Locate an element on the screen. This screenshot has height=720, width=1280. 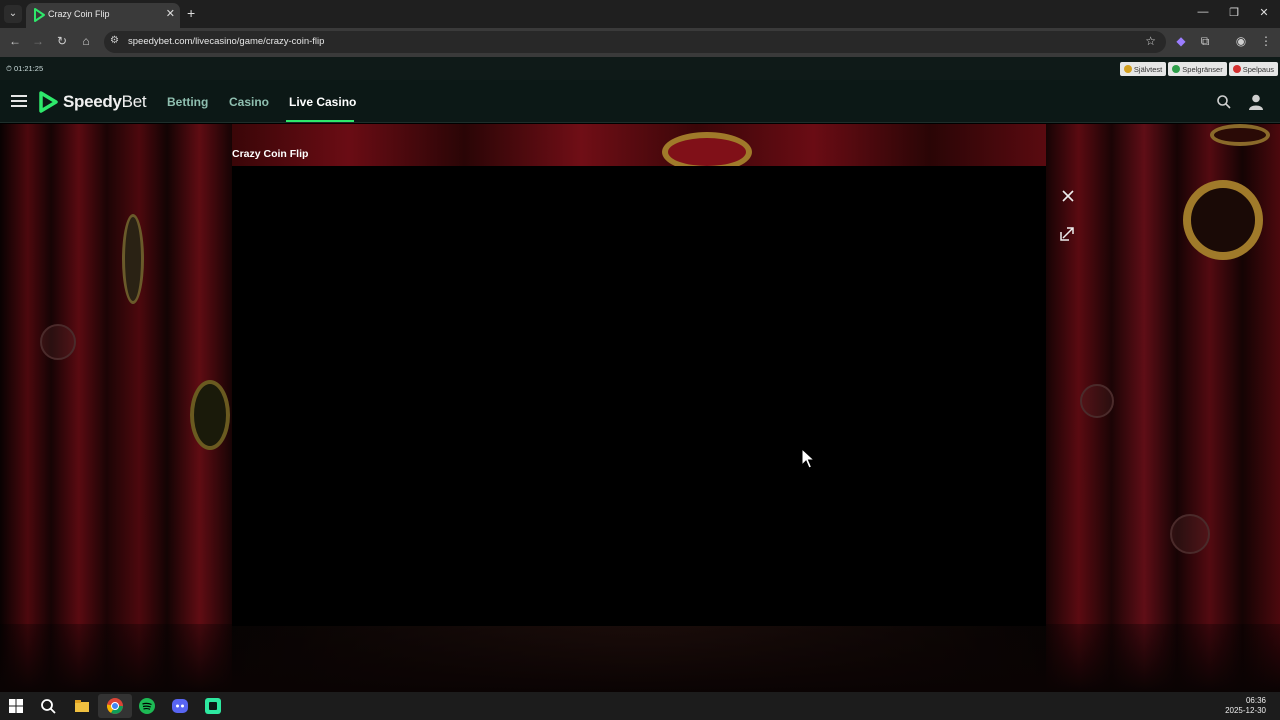
chrome-icon is located at coordinates (115, 706).